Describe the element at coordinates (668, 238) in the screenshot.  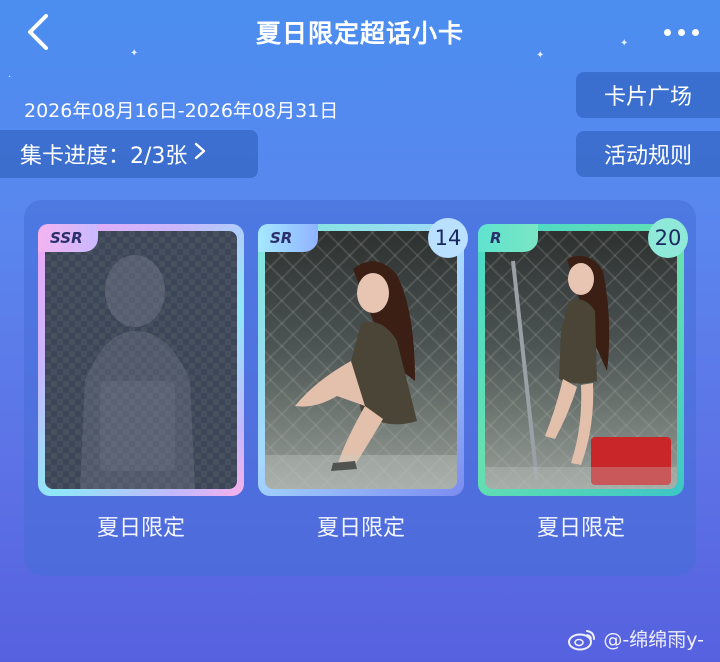
I see `card-count-badge: 20` at that location.